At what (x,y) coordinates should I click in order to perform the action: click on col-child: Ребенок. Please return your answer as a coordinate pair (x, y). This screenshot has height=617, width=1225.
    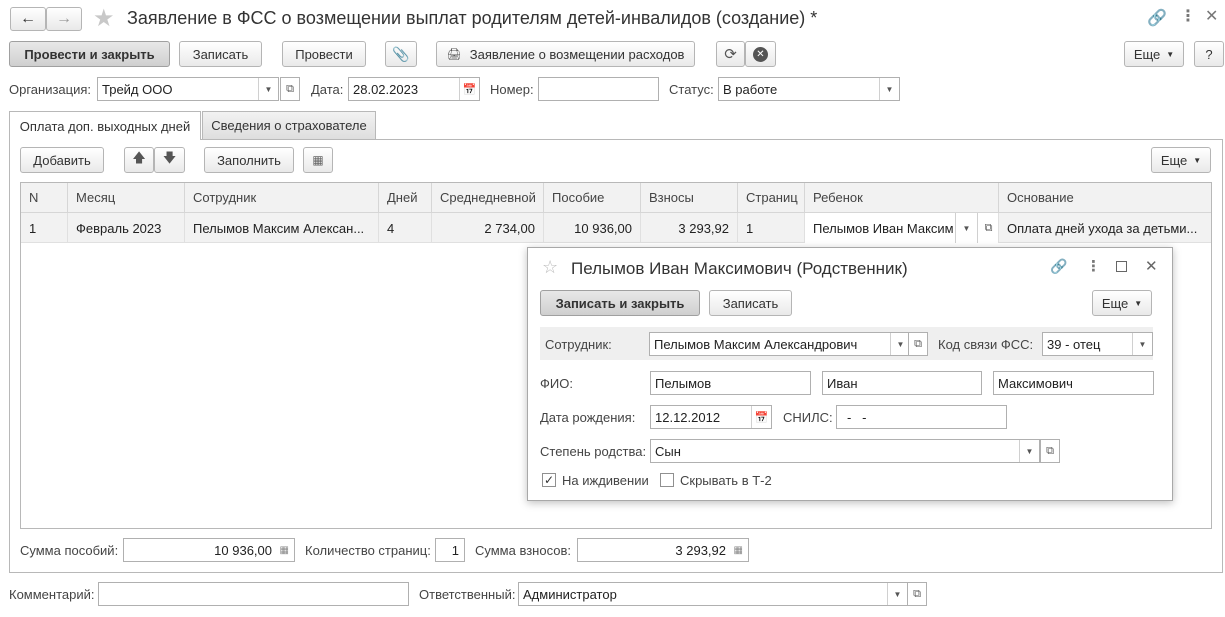
    Looking at the image, I should click on (902, 197).